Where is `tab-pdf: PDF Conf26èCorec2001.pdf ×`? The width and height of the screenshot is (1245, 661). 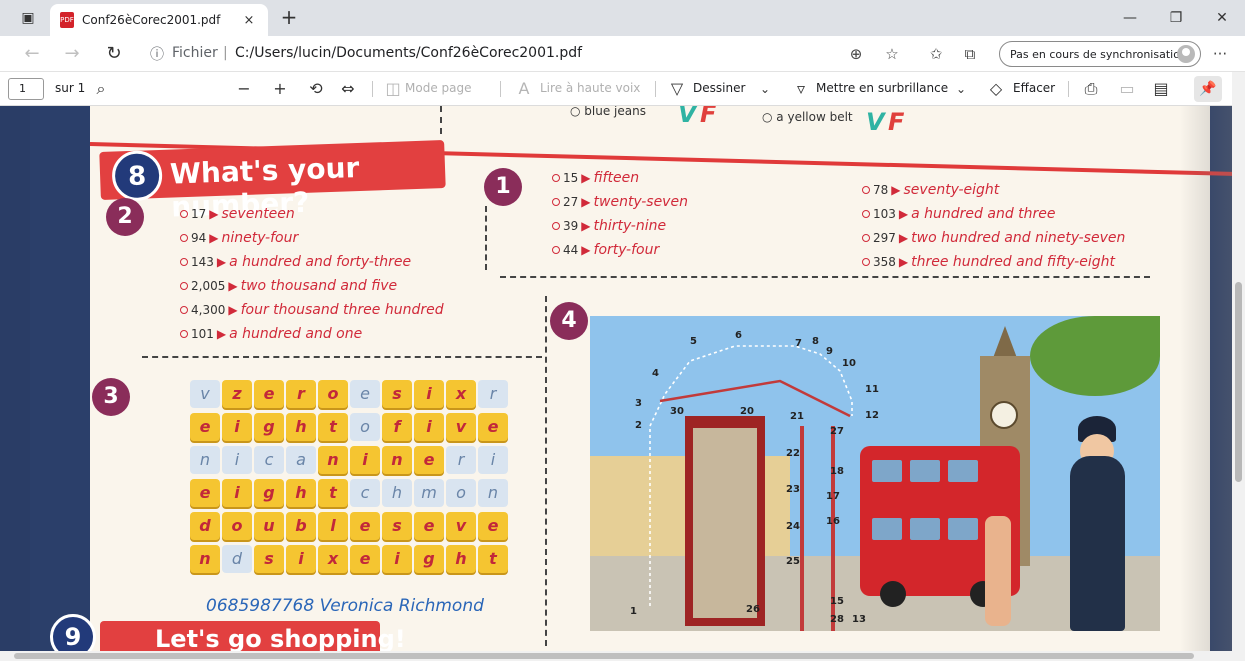 tab-pdf: PDF Conf26èCorec2001.pdf × is located at coordinates (159, 20).